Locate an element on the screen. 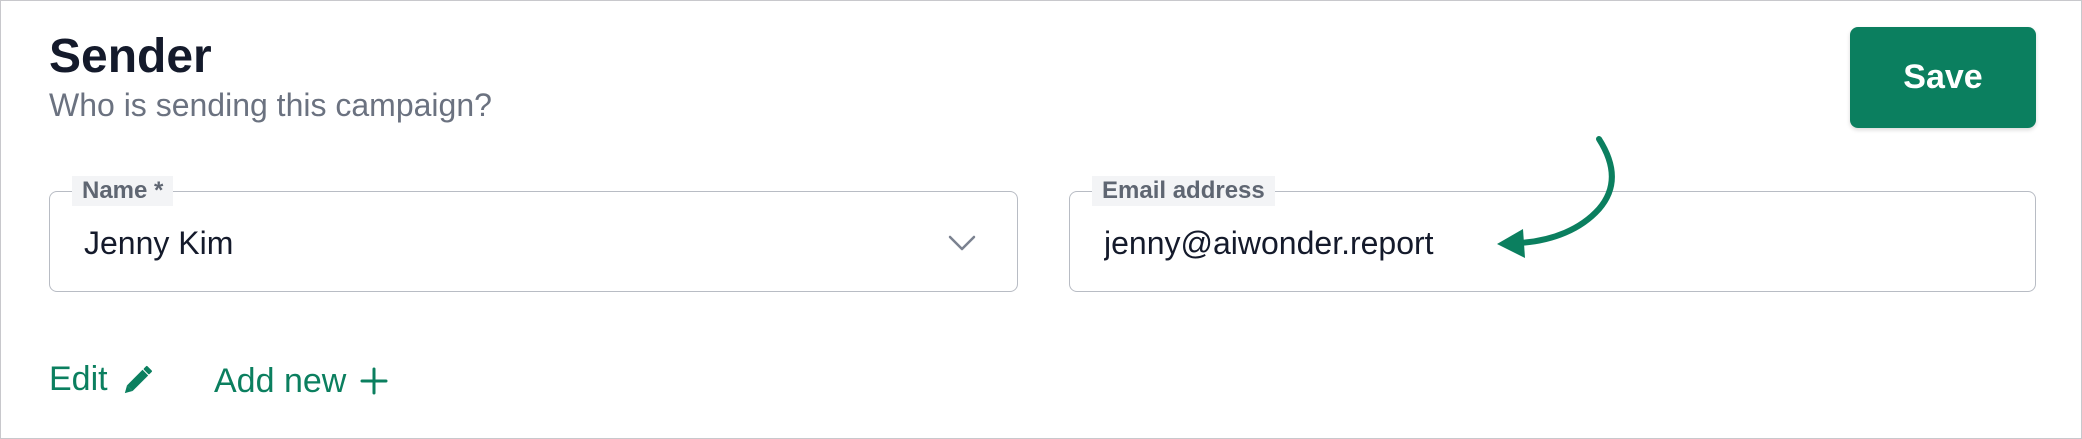 This screenshot has width=2082, height=439. chevron-down-icon is located at coordinates (962, 243).